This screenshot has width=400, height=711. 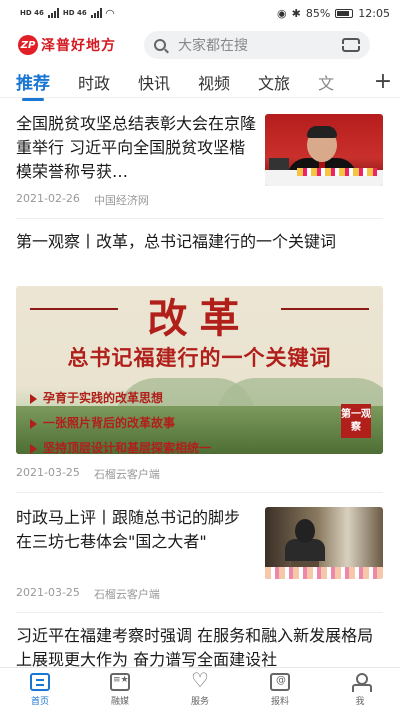 What do you see at coordinates (128, 529) in the screenshot?
I see `news-title: 时政马上评丨跟随总书记的脚步 在三坊七巷体会"国之大者"` at bounding box center [128, 529].